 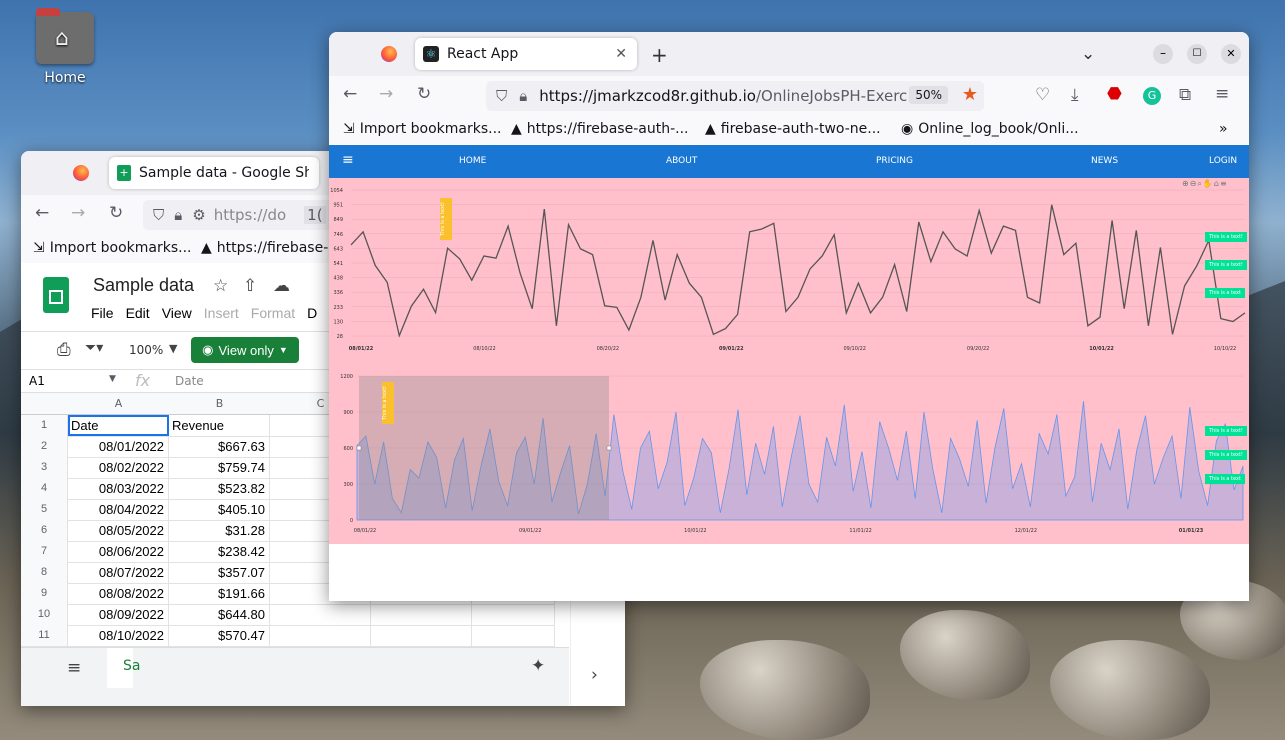 I want to click on col-header-a: A, so click(x=118, y=403).